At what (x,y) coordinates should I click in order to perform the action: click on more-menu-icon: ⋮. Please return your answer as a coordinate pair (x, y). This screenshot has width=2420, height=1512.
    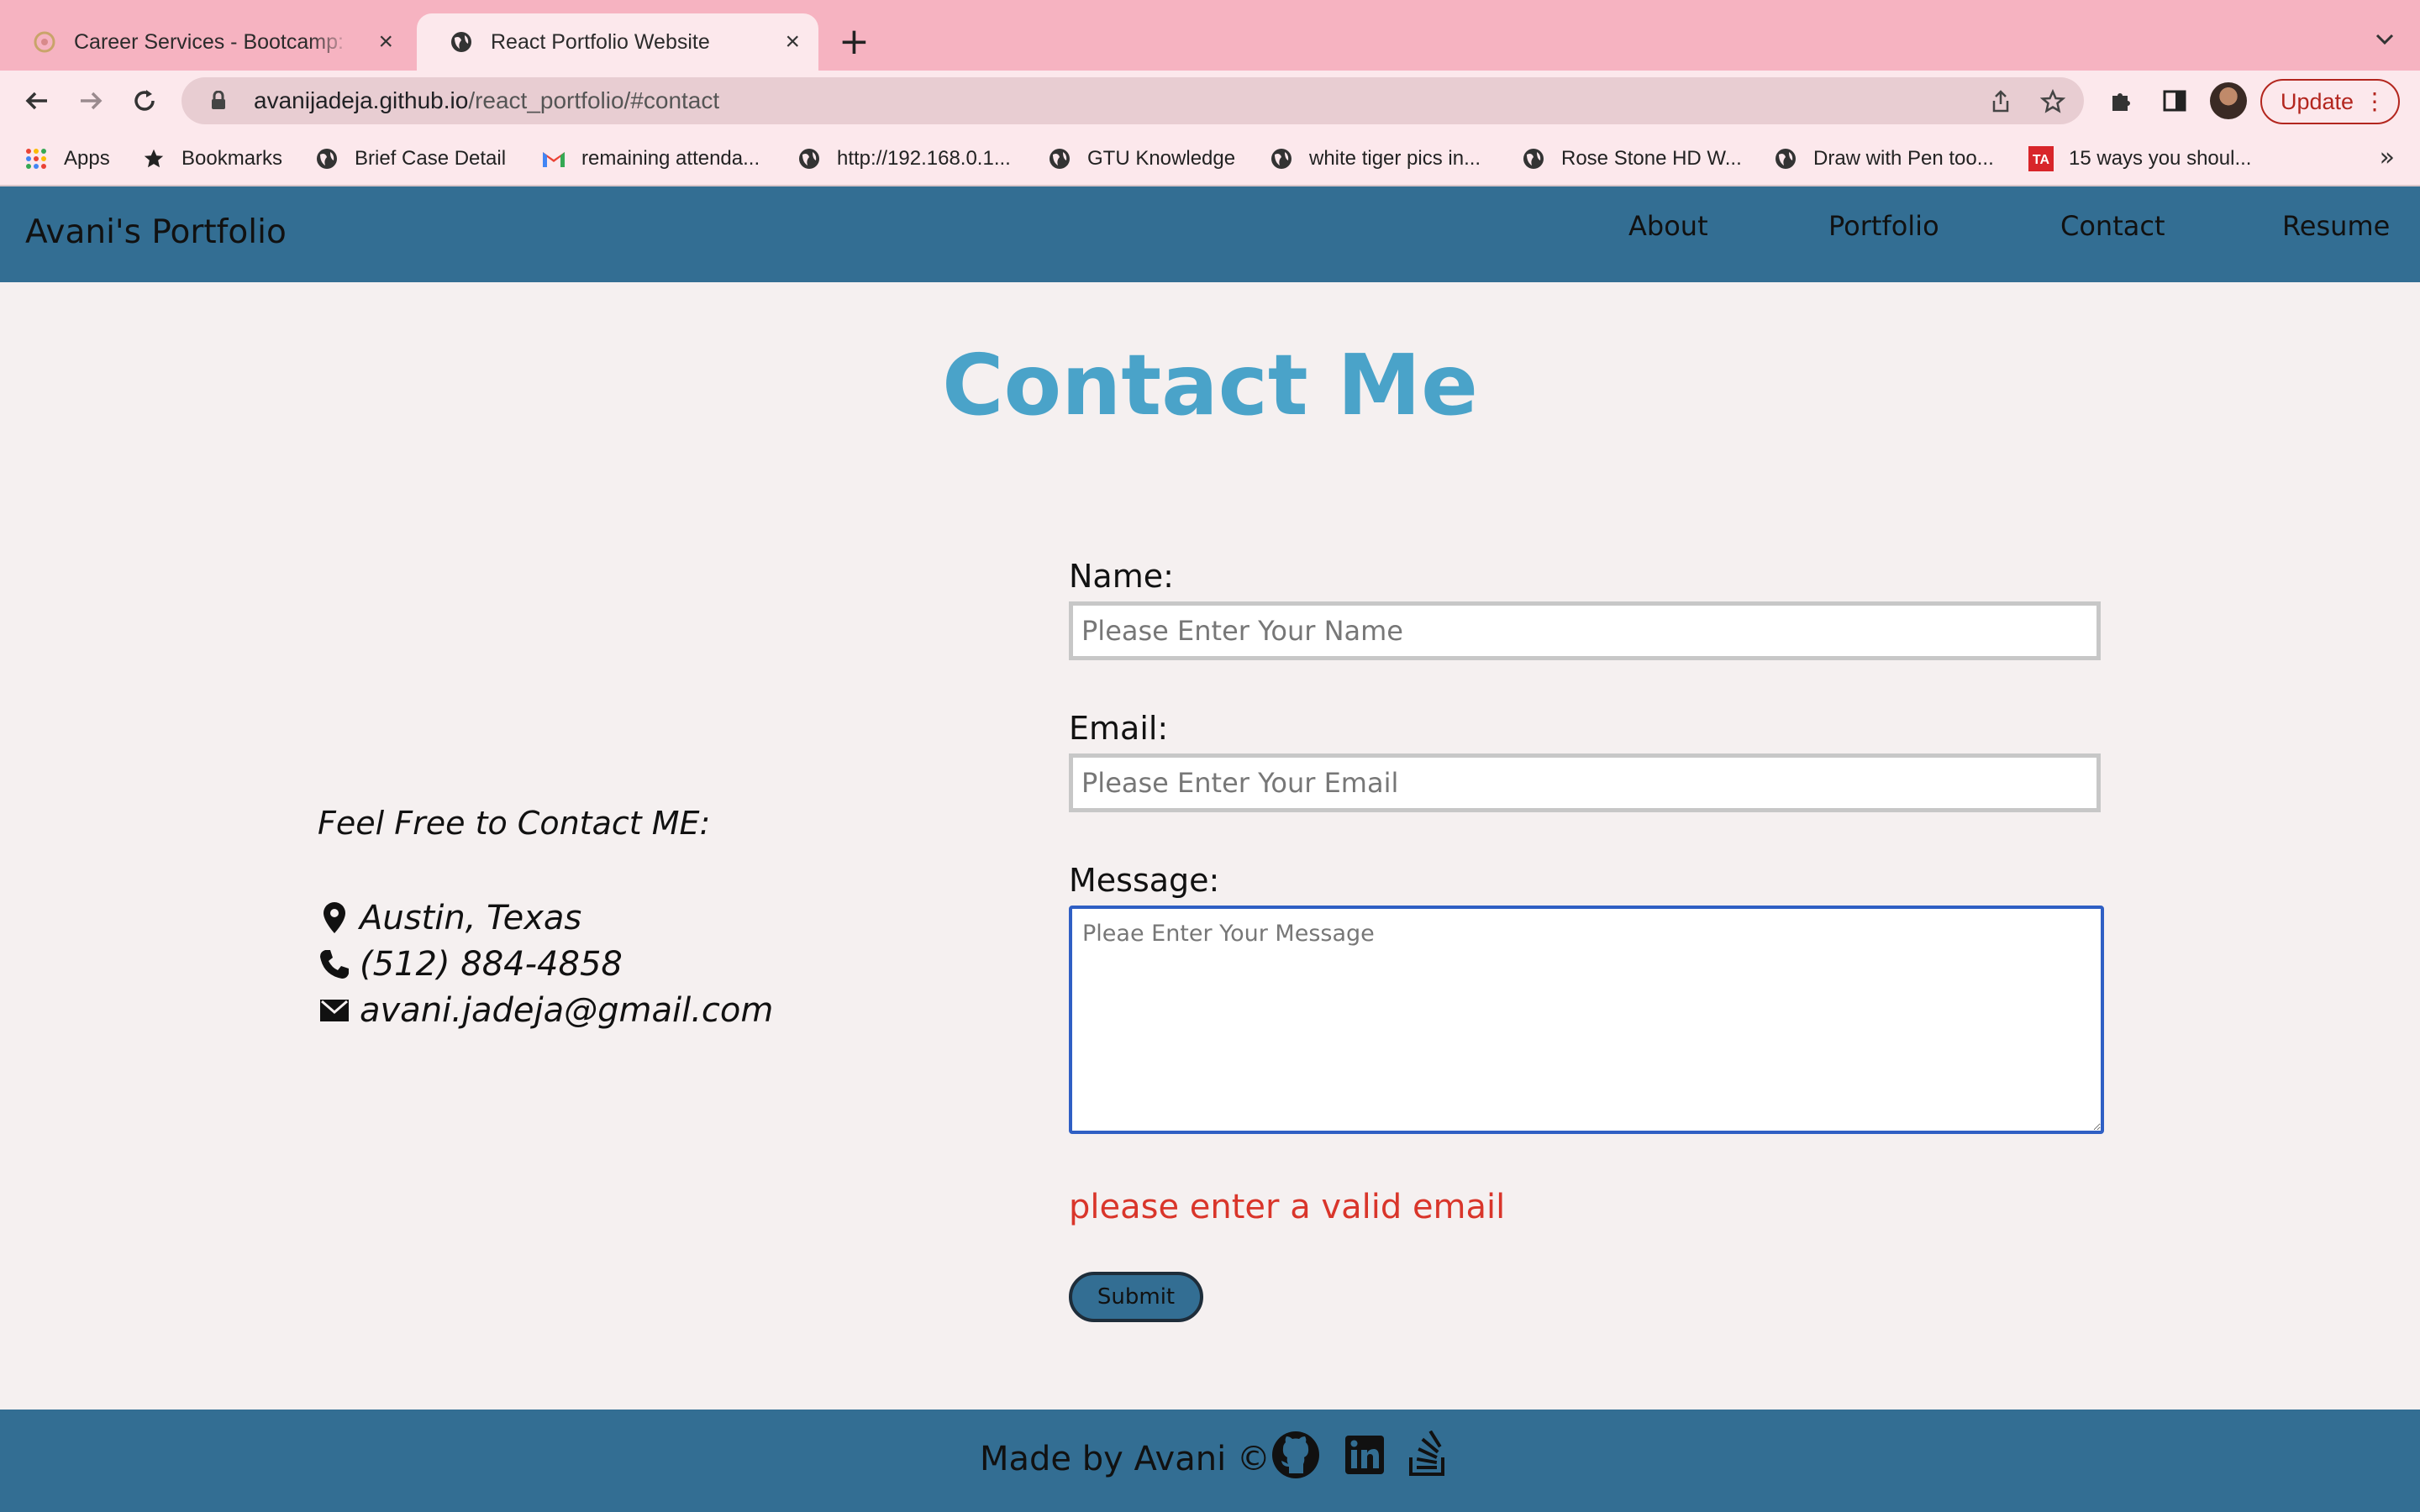
    Looking at the image, I should click on (2374, 101).